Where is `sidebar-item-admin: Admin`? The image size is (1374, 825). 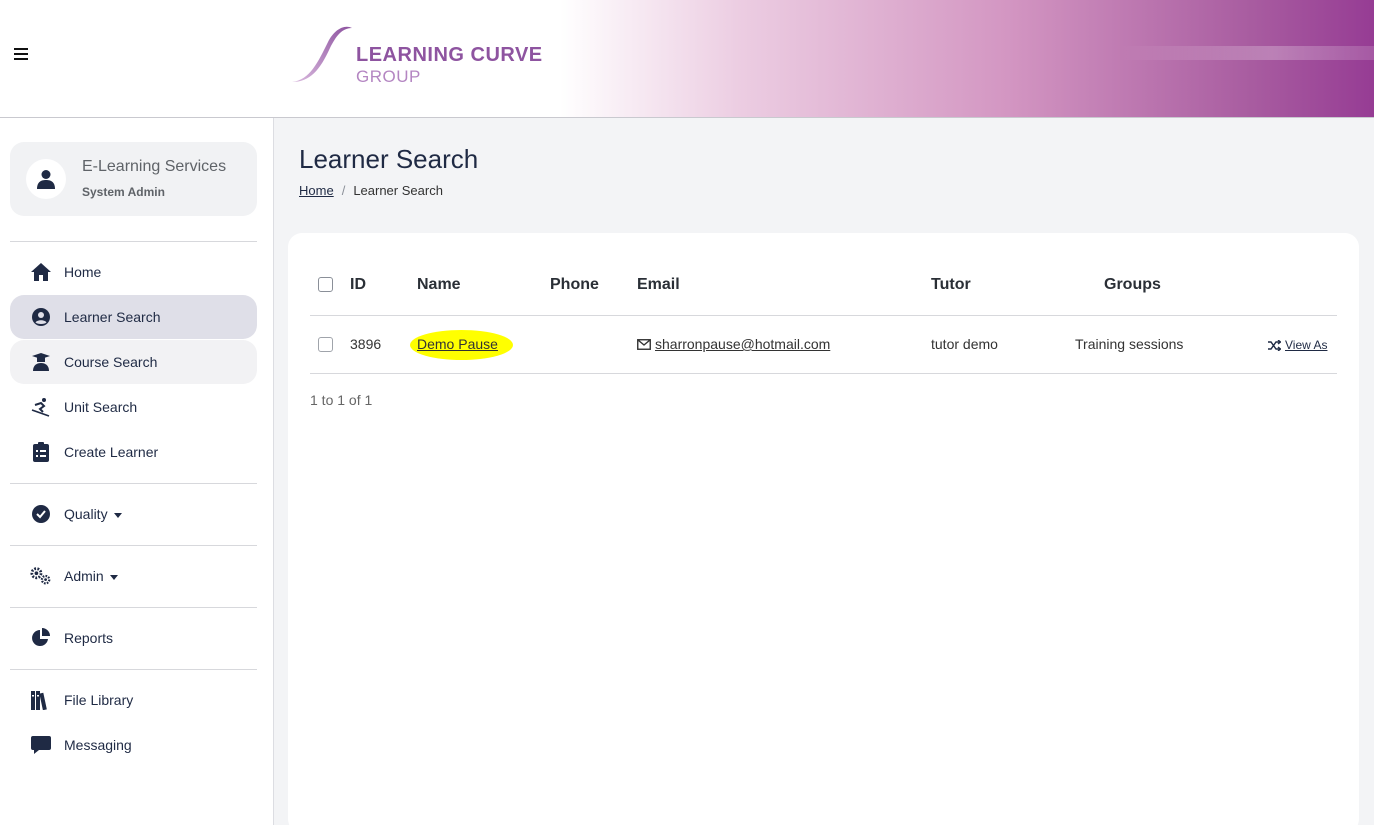 sidebar-item-admin: Admin is located at coordinates (133, 576).